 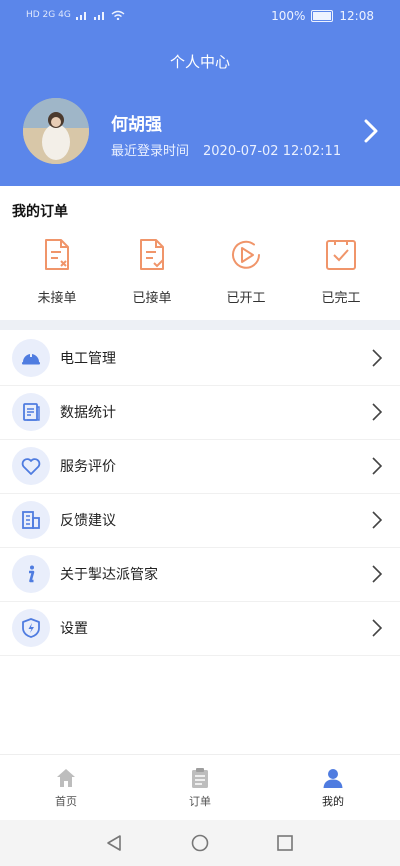 I want to click on wifi-icon, so click(x=118, y=15).